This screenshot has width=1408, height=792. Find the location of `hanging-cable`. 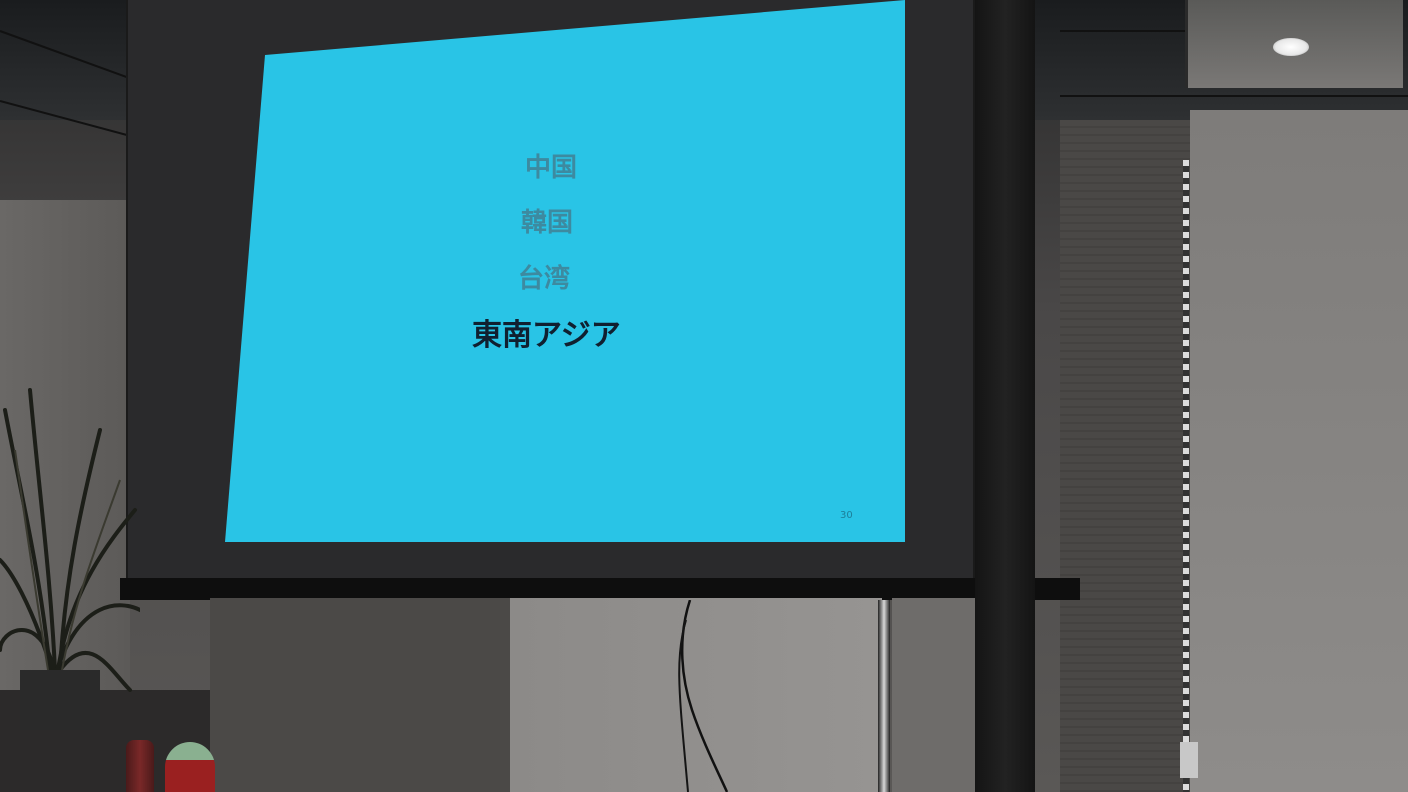

hanging-cable is located at coordinates (703, 696).